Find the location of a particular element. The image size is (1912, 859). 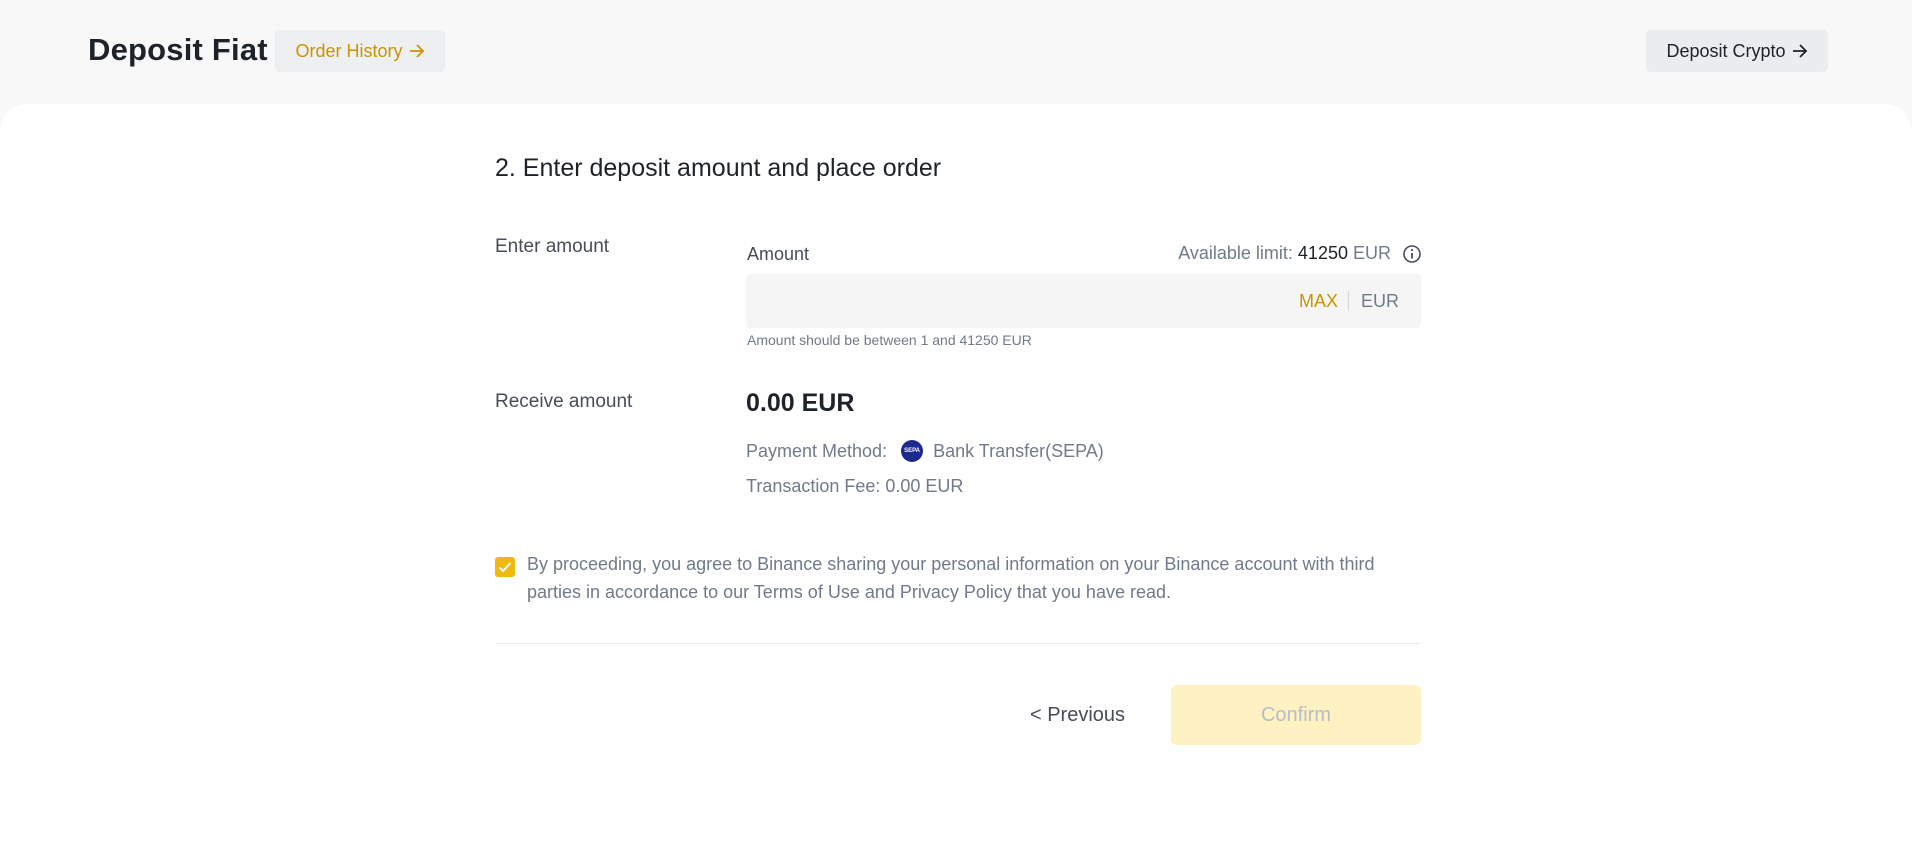

divider is located at coordinates (958, 643).